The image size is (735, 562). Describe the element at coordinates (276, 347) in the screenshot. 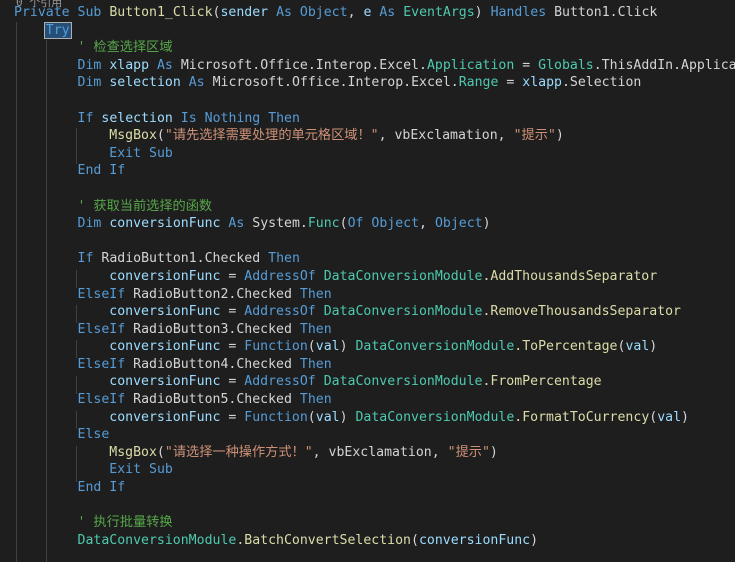

I see `keyword: Function` at that location.